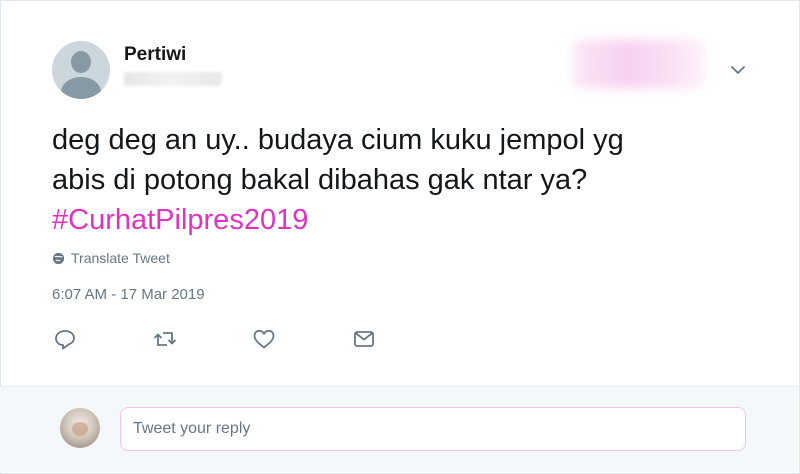 The width and height of the screenshot is (800, 474). I want to click on tweet-actions, so click(400, 339).